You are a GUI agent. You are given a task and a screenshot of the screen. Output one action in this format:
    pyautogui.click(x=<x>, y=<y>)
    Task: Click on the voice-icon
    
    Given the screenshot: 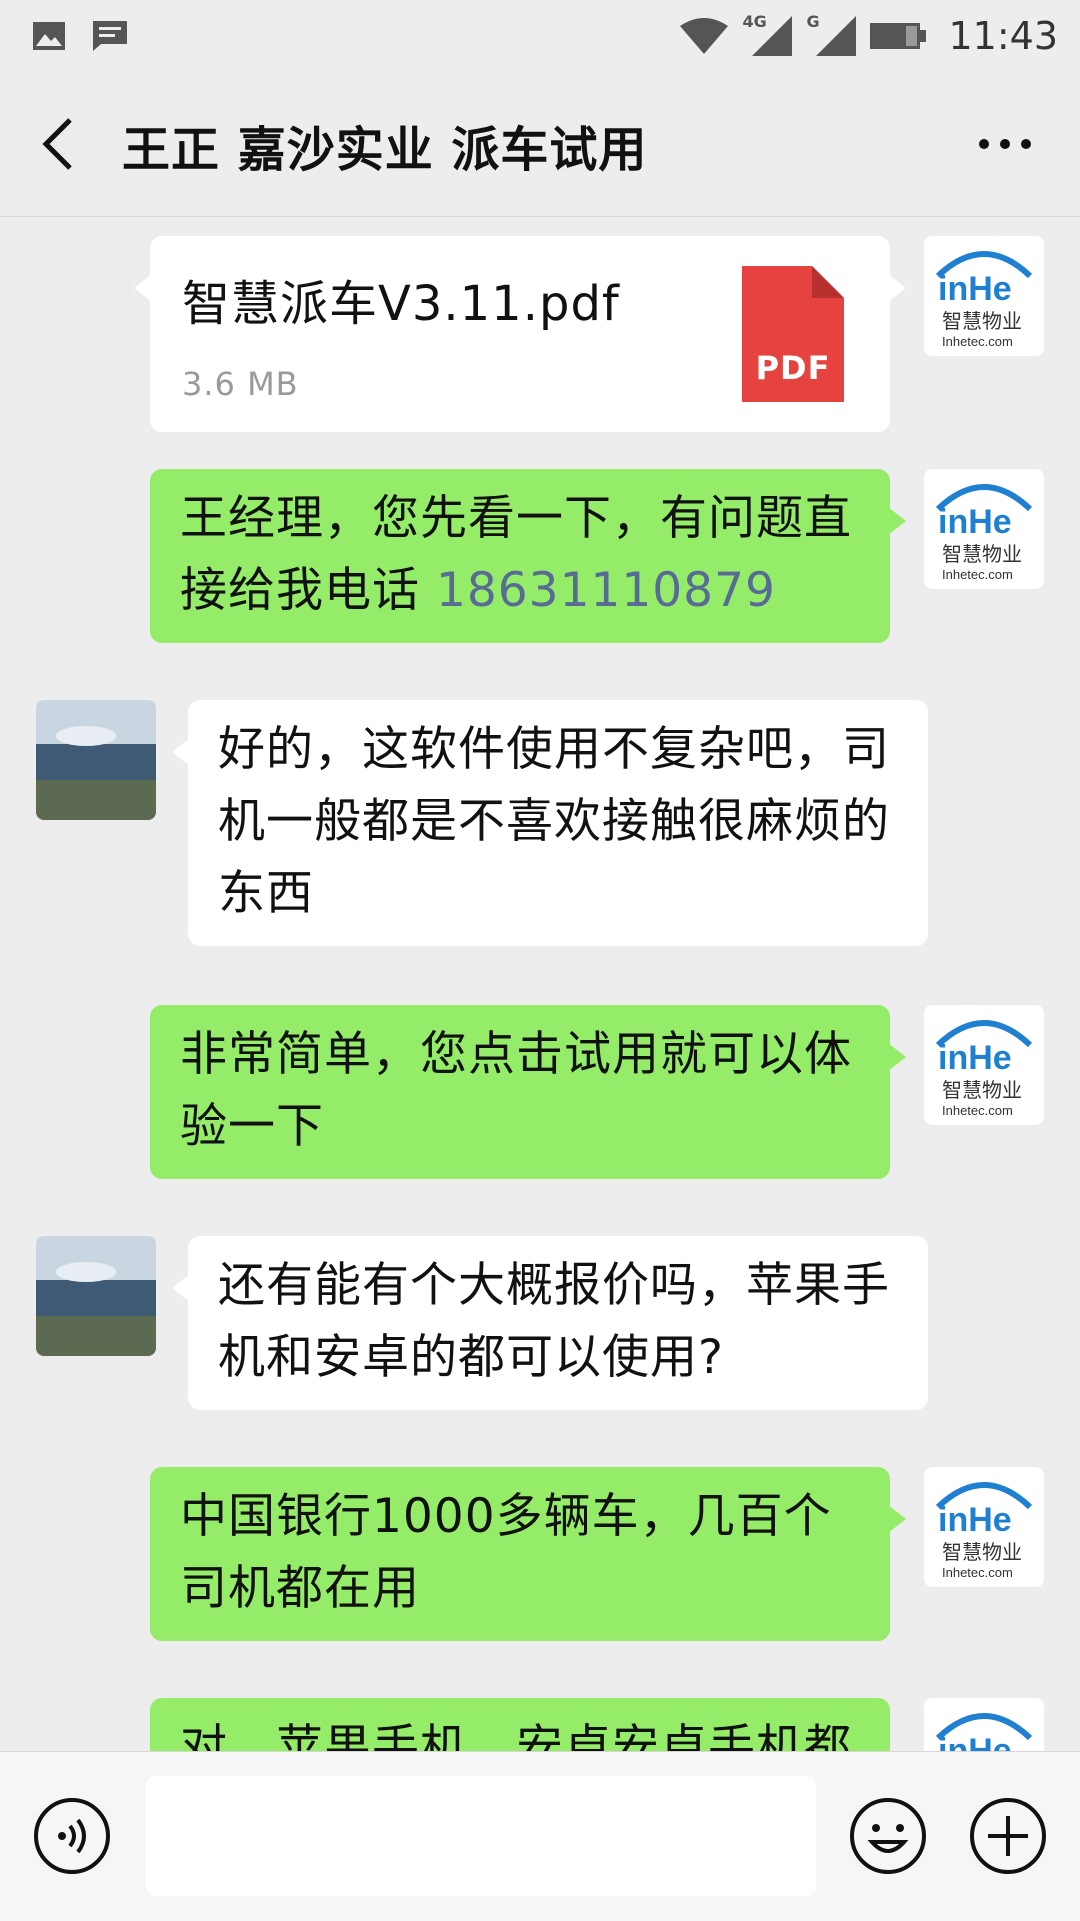 What is the action you would take?
    pyautogui.click(x=72, y=1836)
    